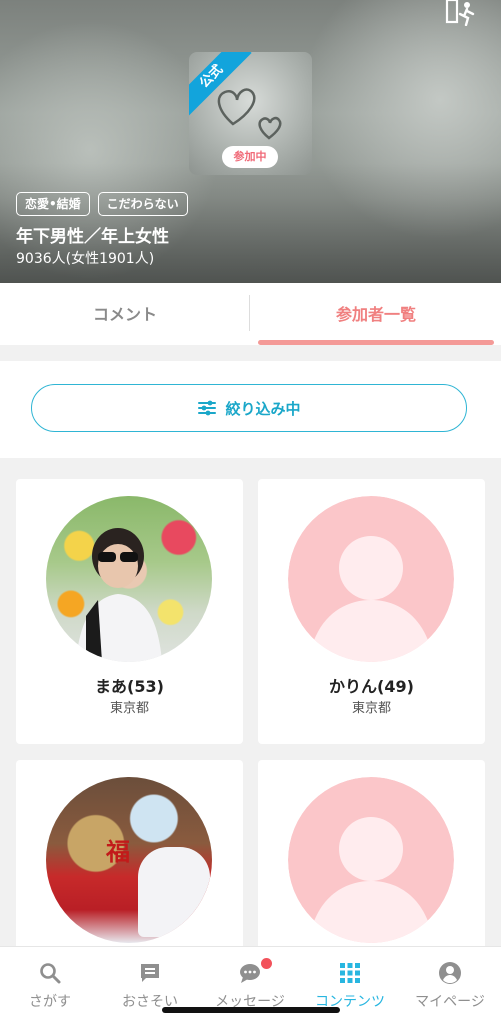  What do you see at coordinates (266, 963) in the screenshot?
I see `notification-badge` at bounding box center [266, 963].